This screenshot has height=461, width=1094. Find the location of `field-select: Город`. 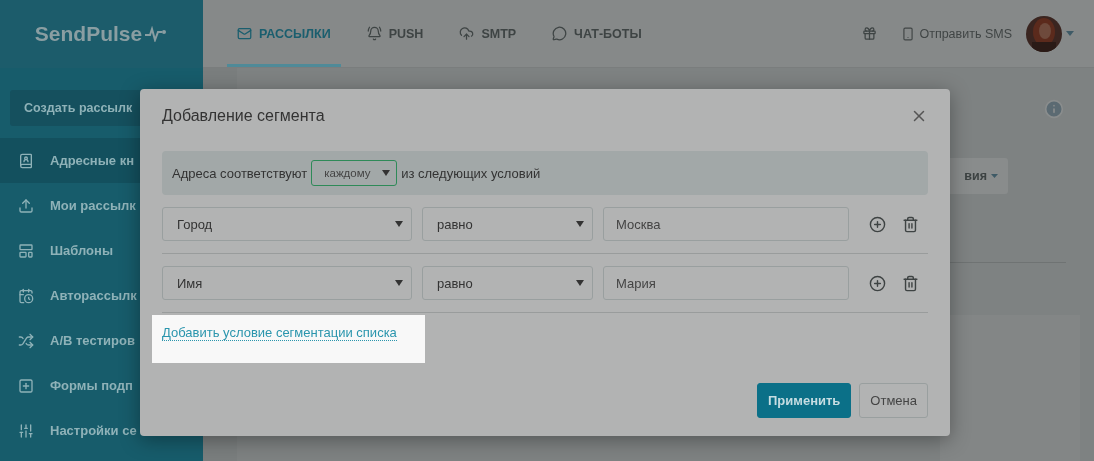

field-select: Город is located at coordinates (287, 224).